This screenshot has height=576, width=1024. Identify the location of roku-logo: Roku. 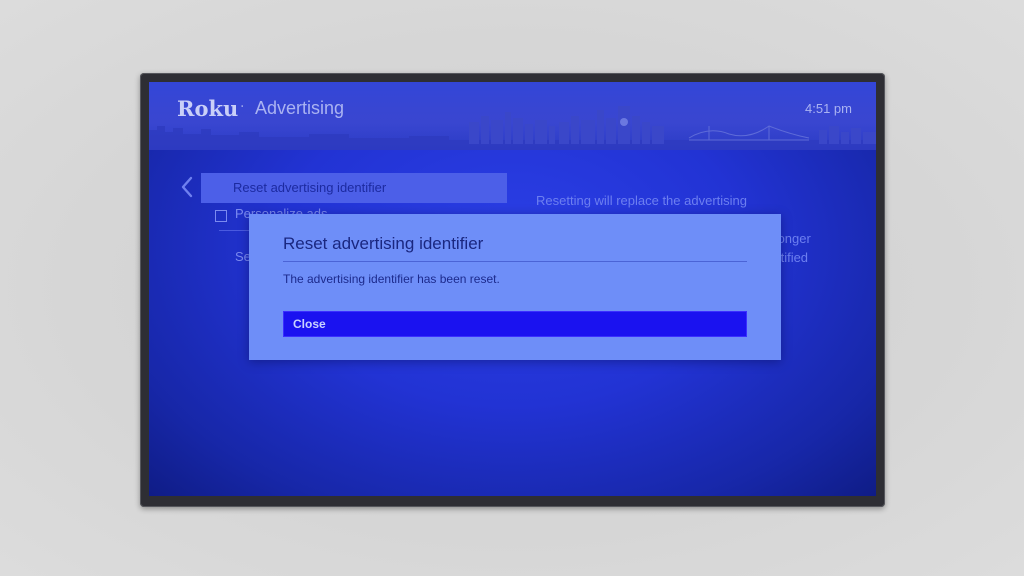
(208, 108).